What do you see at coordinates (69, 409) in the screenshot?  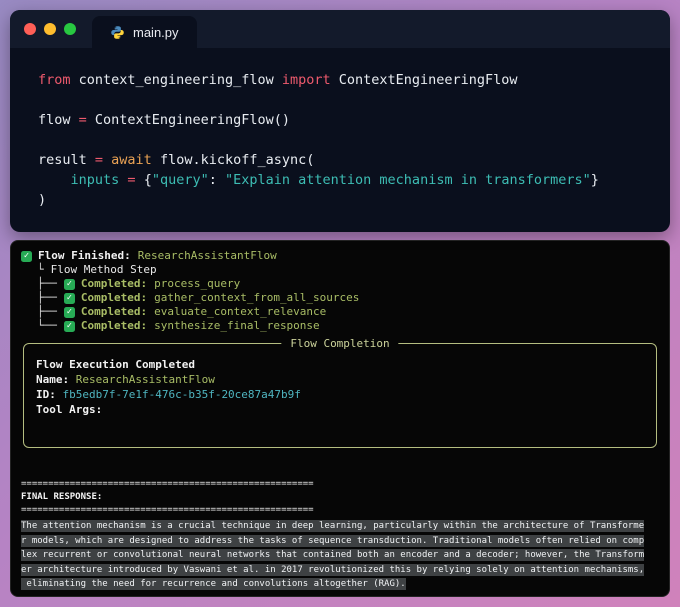 I see `panel-row-label: Tool Args:` at bounding box center [69, 409].